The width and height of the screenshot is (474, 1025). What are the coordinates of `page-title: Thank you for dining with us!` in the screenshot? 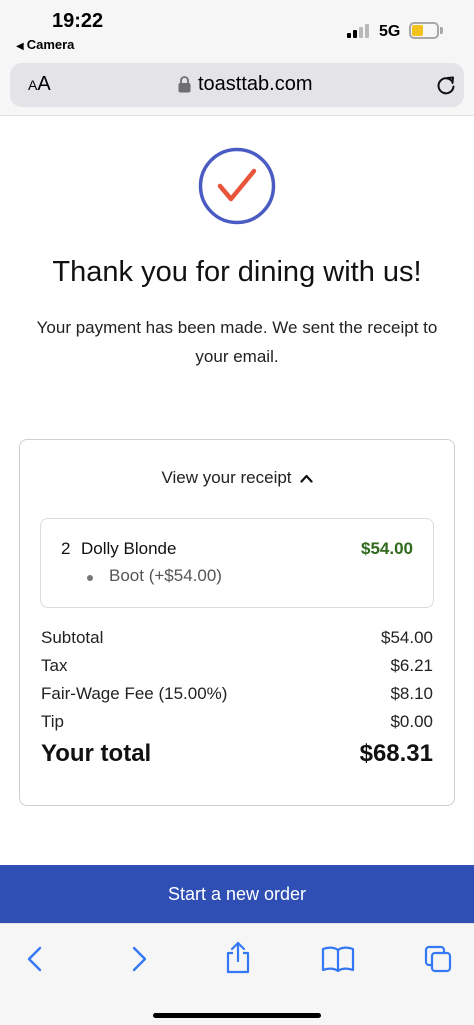 It's located at (237, 272).